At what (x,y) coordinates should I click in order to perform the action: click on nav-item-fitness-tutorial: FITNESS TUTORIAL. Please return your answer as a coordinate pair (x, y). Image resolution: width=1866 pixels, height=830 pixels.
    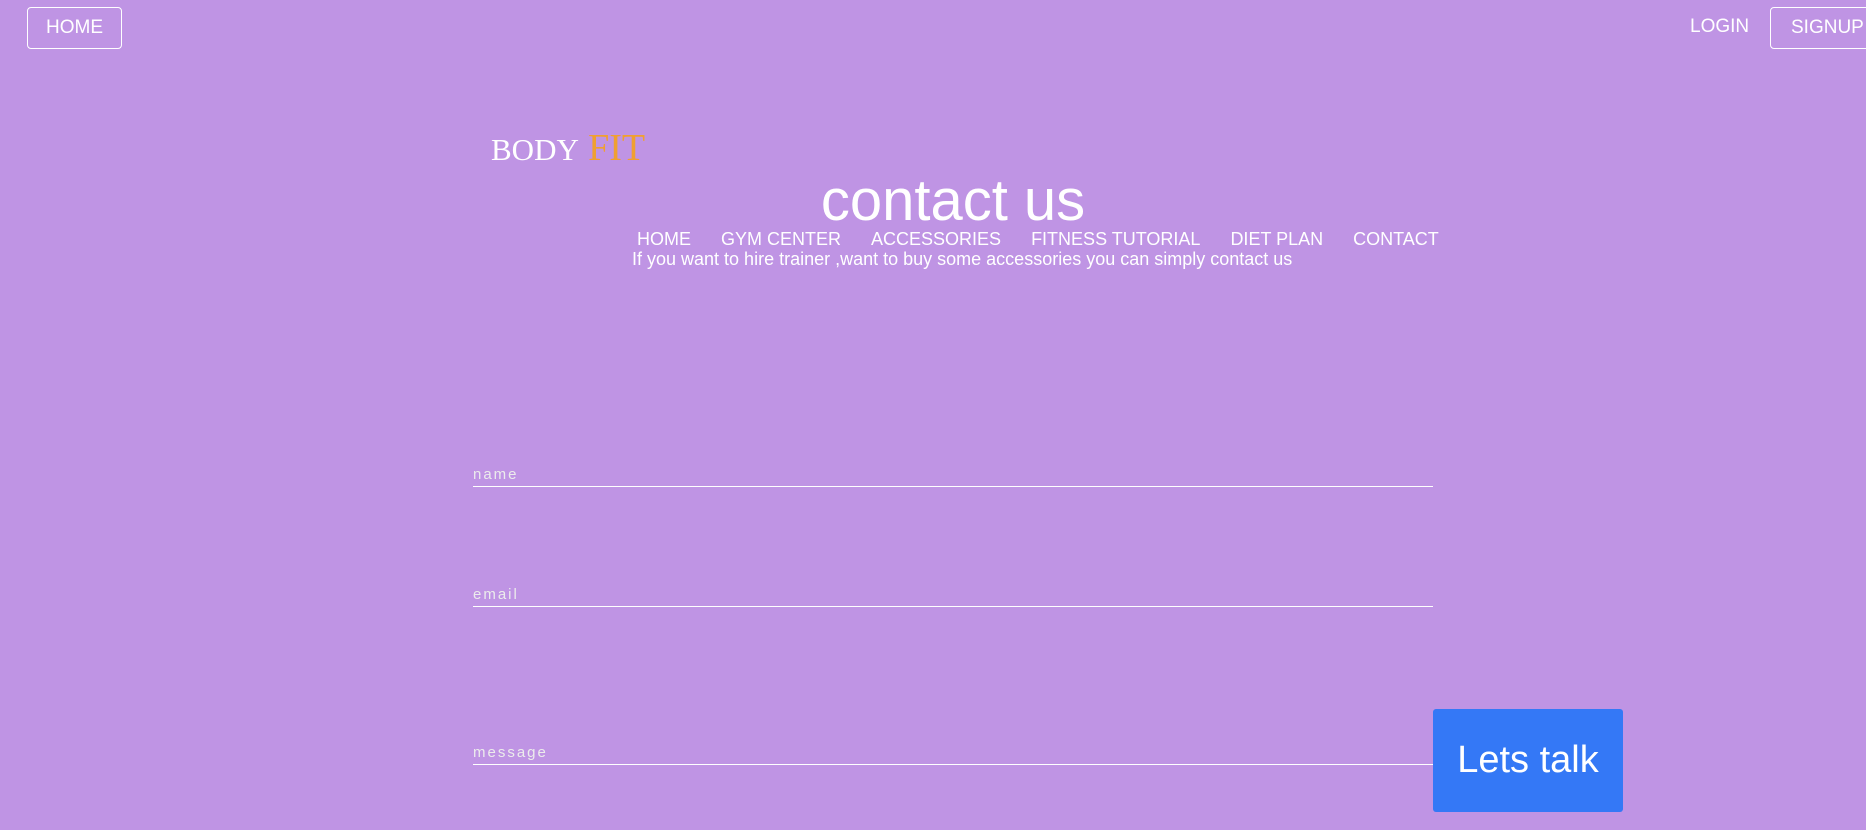
    Looking at the image, I should click on (1115, 239).